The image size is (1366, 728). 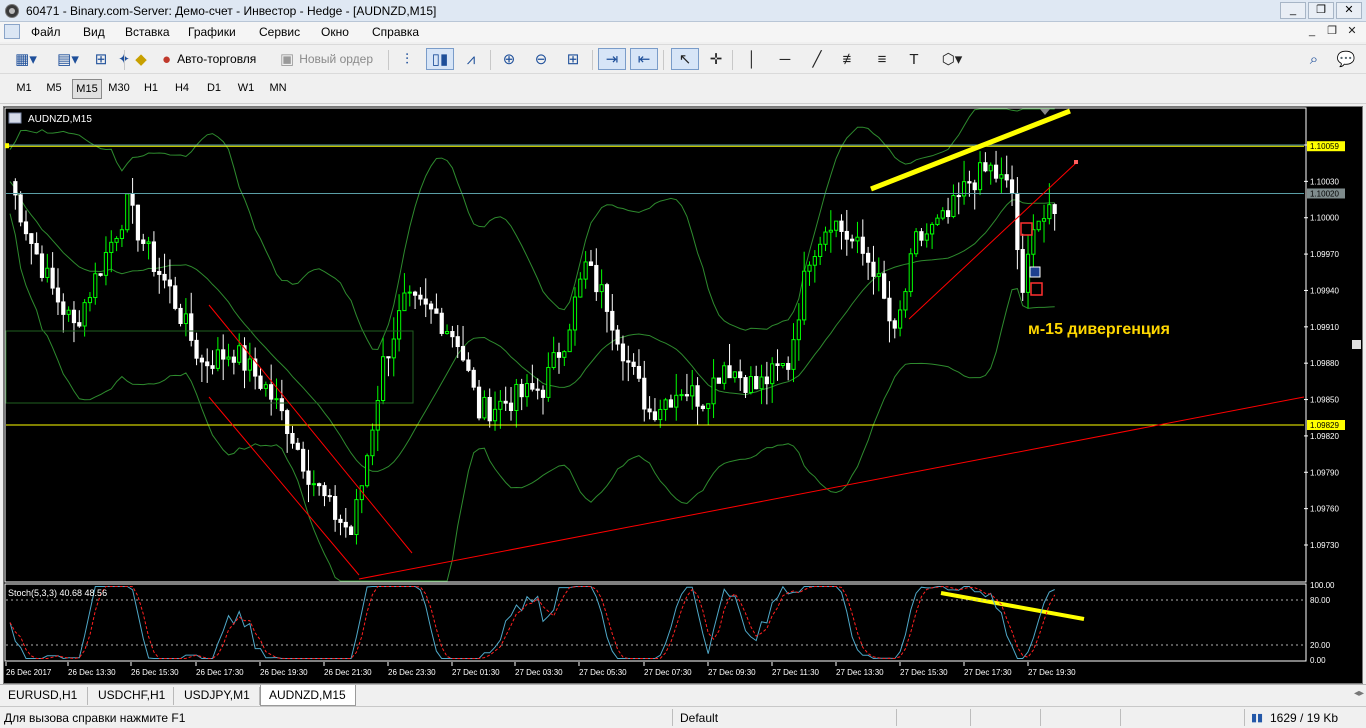 I want to click on chart-shift-icon: ⇤, so click(x=644, y=59).